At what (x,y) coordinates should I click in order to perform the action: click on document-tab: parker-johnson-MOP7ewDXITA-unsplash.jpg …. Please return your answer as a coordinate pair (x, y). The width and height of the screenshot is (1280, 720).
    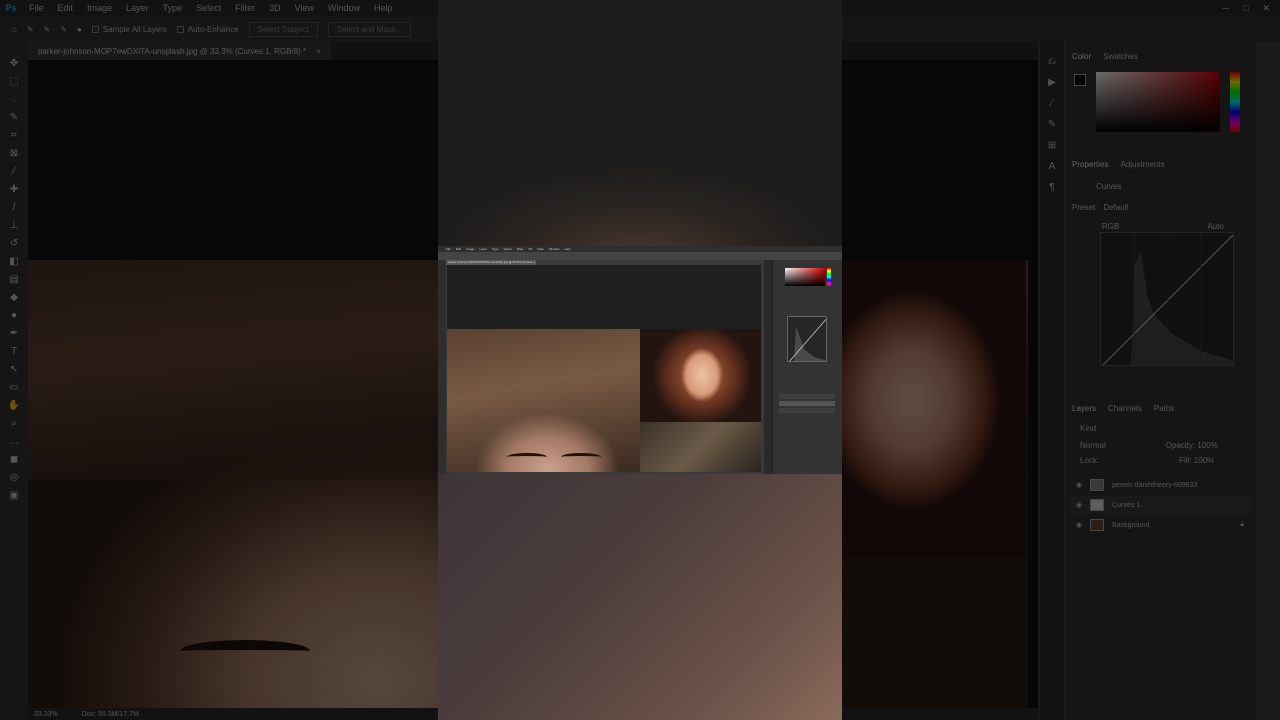
    Looking at the image, I should click on (179, 51).